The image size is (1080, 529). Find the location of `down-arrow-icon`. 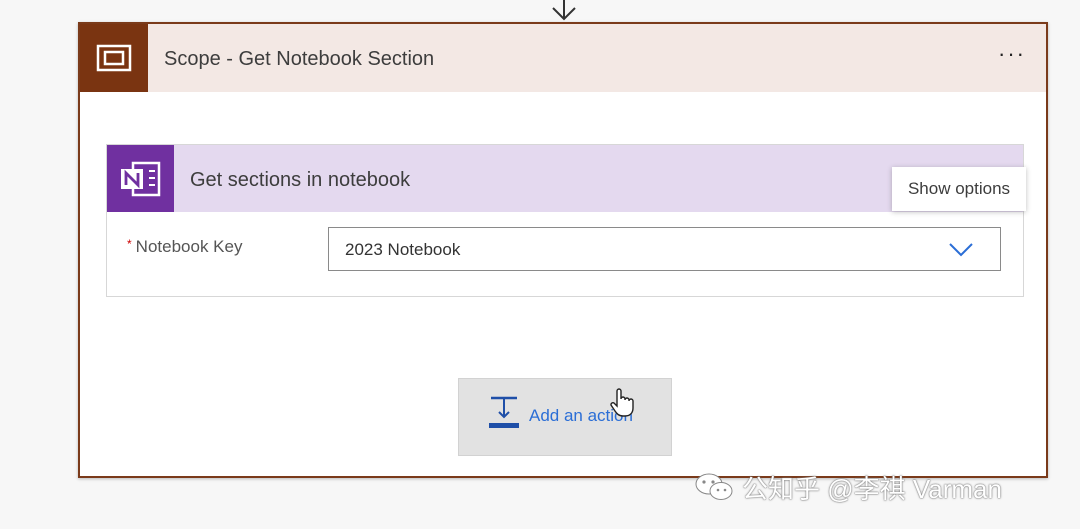

down-arrow-icon is located at coordinates (564, 10).